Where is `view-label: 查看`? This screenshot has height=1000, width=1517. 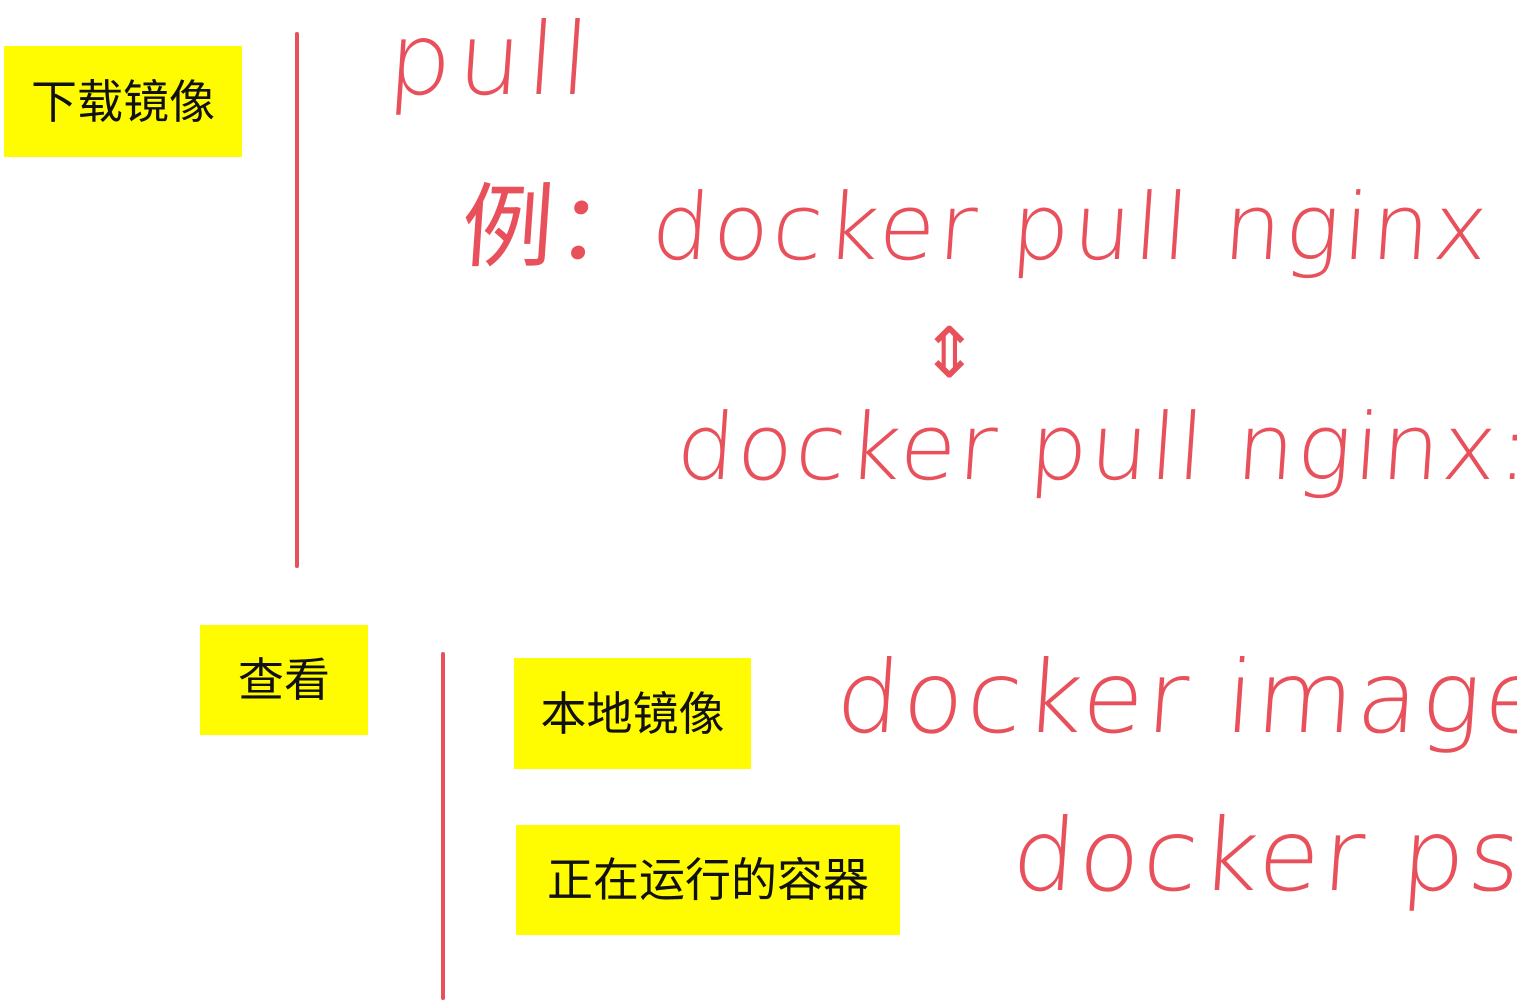
view-label: 查看 is located at coordinates (284, 680).